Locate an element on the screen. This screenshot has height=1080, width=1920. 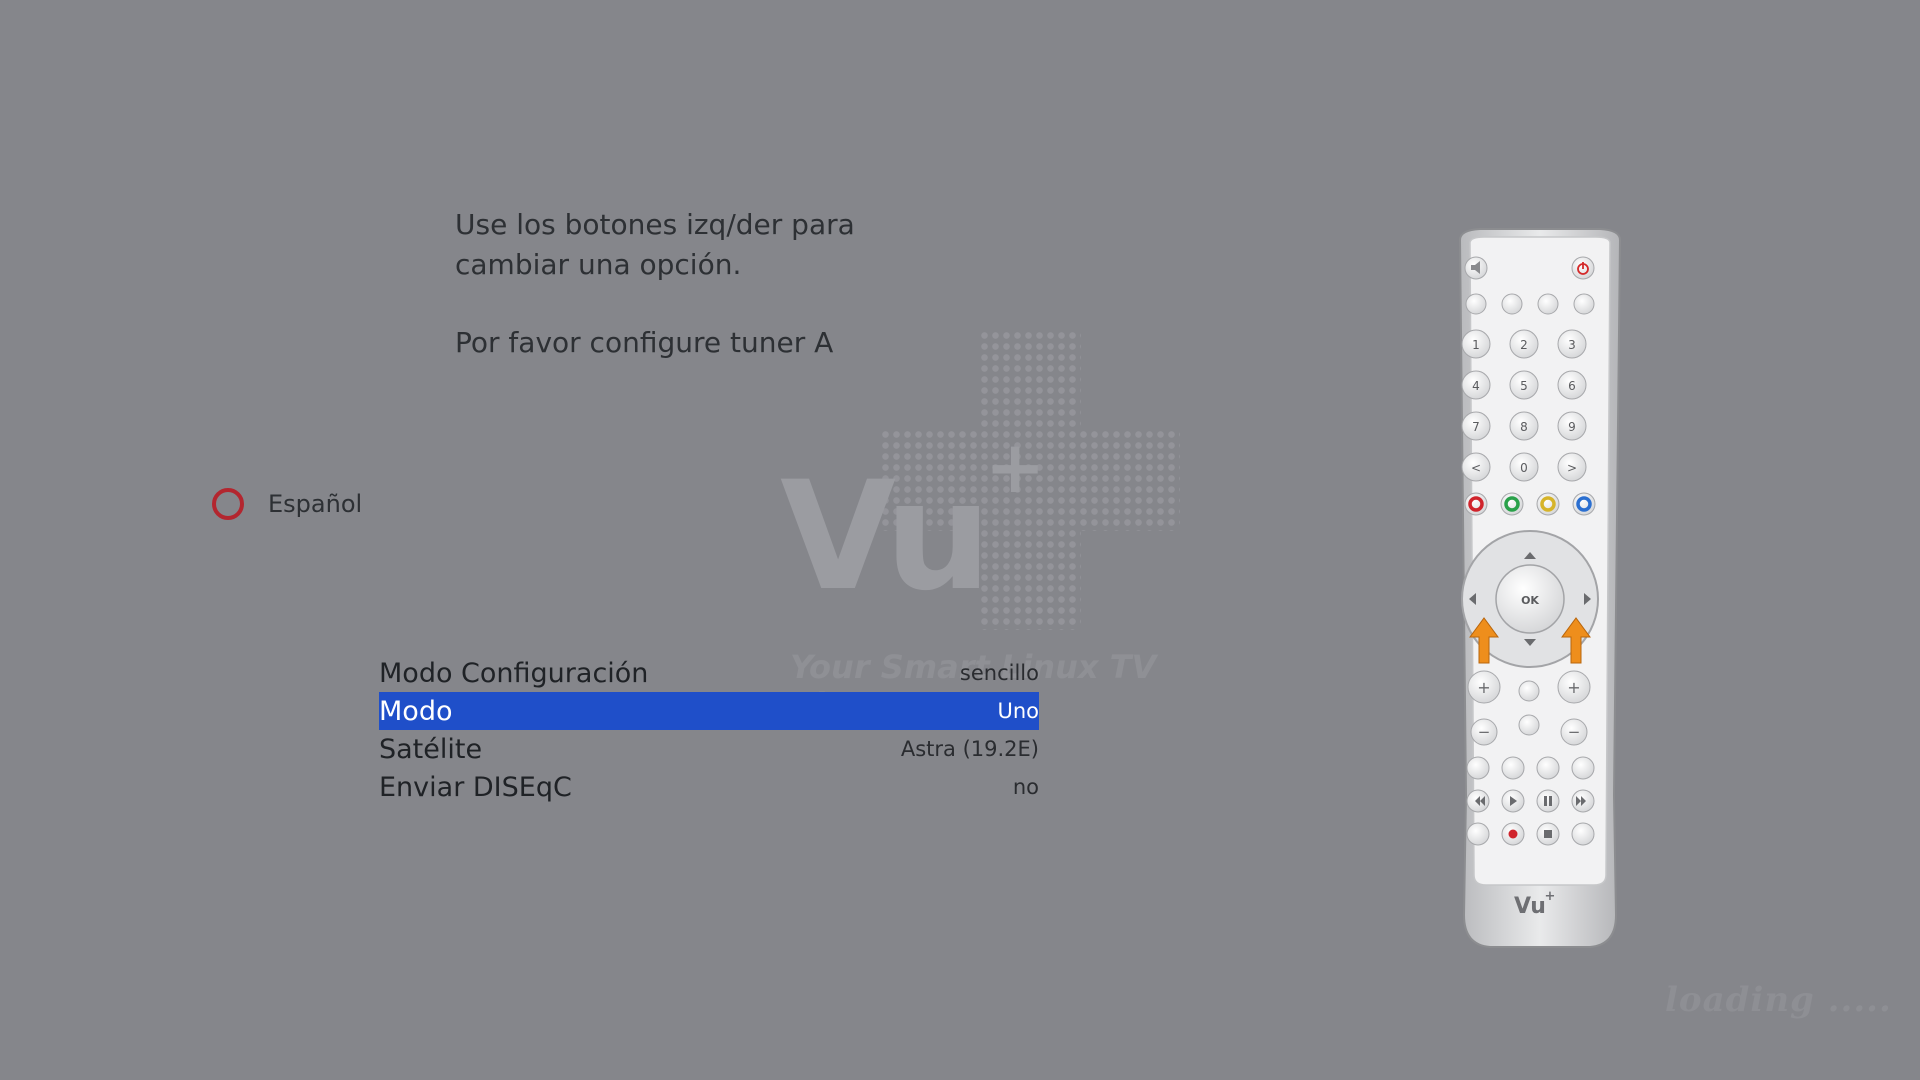
svg-text: 8 is located at coordinates (1524, 427).